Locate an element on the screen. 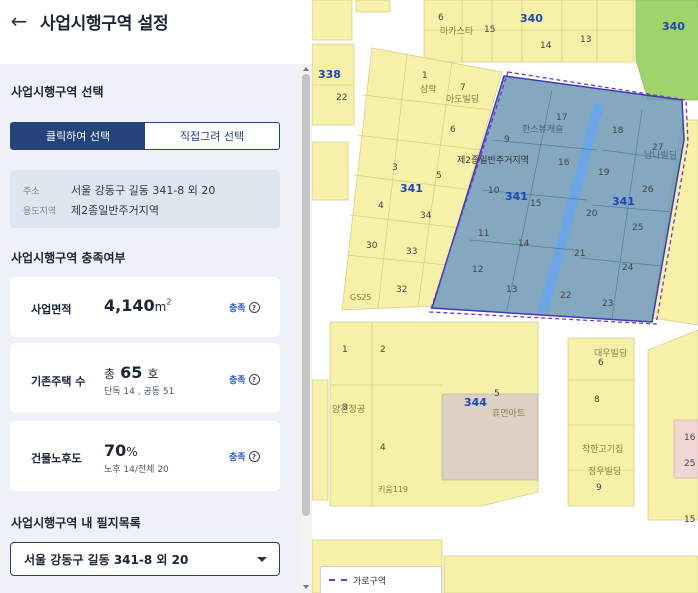 The image size is (698, 593). area-status: 충족? is located at coordinates (244, 307).